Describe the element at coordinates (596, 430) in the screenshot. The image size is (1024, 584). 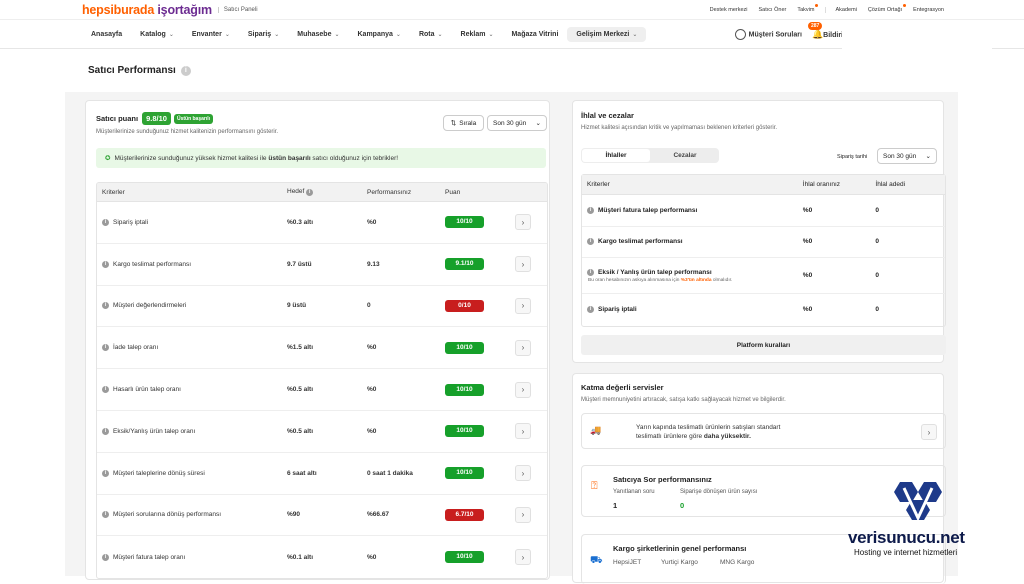
I see `truck-icon: 🚚` at that location.